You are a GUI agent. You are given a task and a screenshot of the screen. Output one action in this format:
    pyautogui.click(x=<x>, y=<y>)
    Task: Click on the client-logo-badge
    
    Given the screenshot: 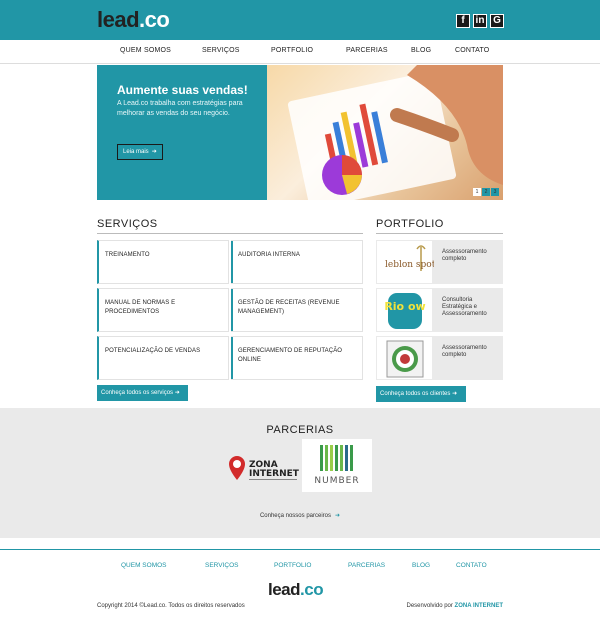 What is the action you would take?
    pyautogui.click(x=404, y=358)
    